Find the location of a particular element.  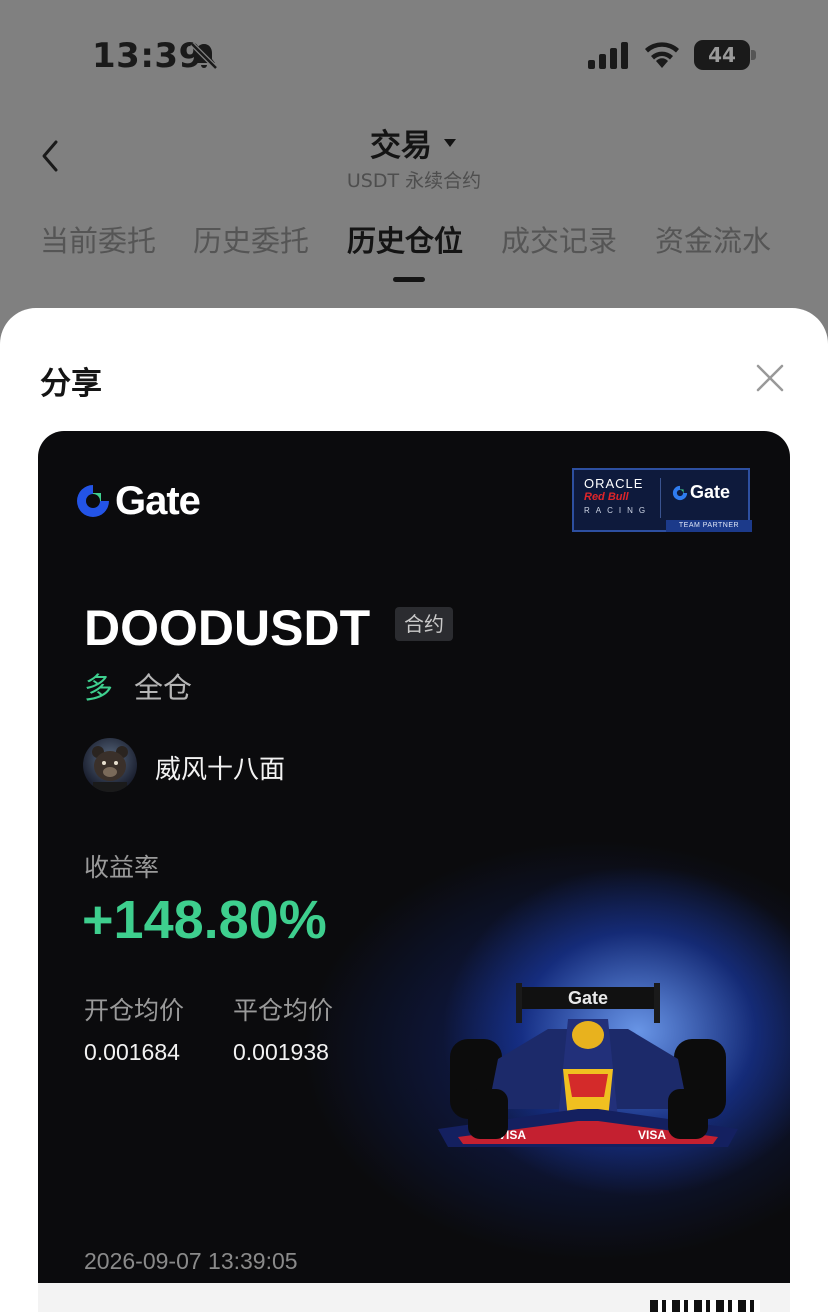

qr-code-icon is located at coordinates (705, 1306).